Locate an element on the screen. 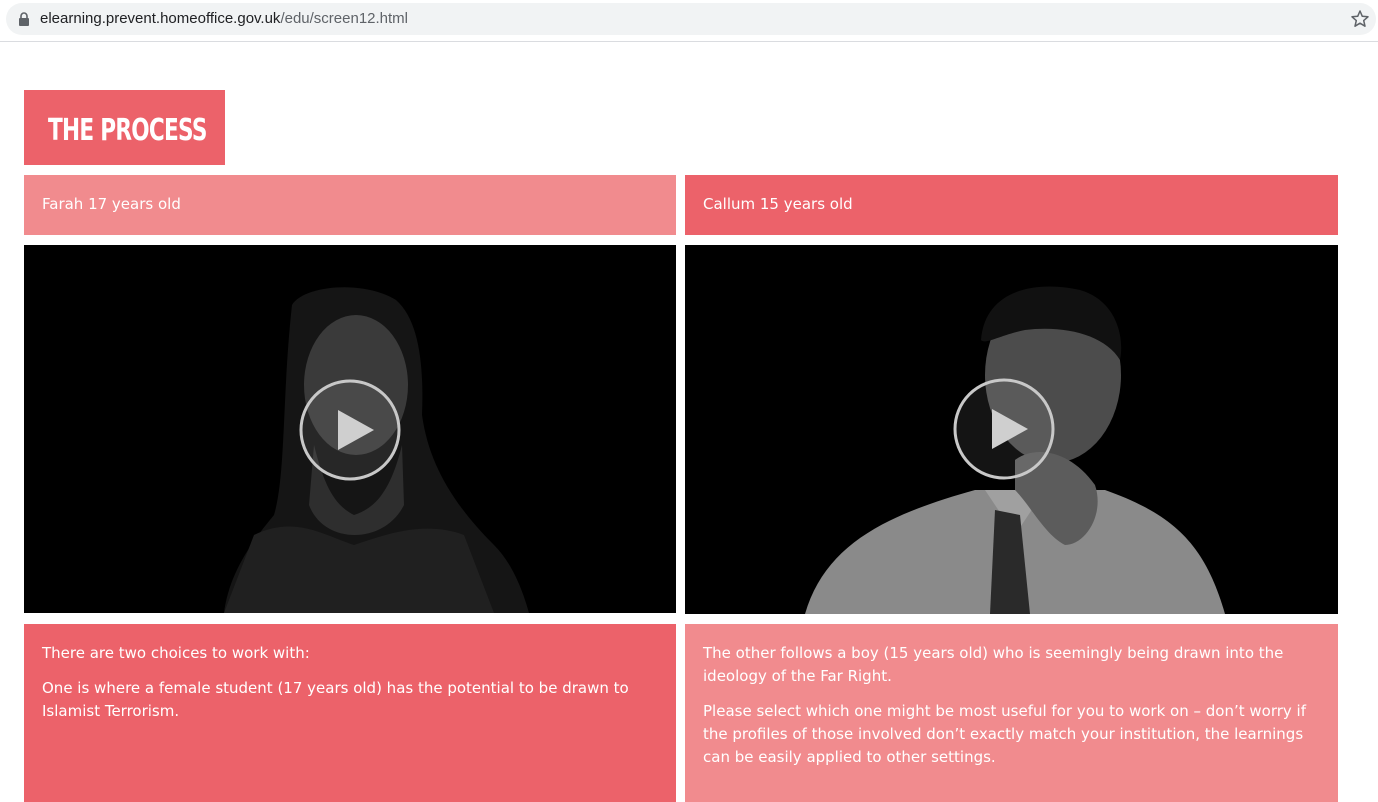 This screenshot has width=1378, height=802. page-title-box: THE PROCESS is located at coordinates (124, 127).